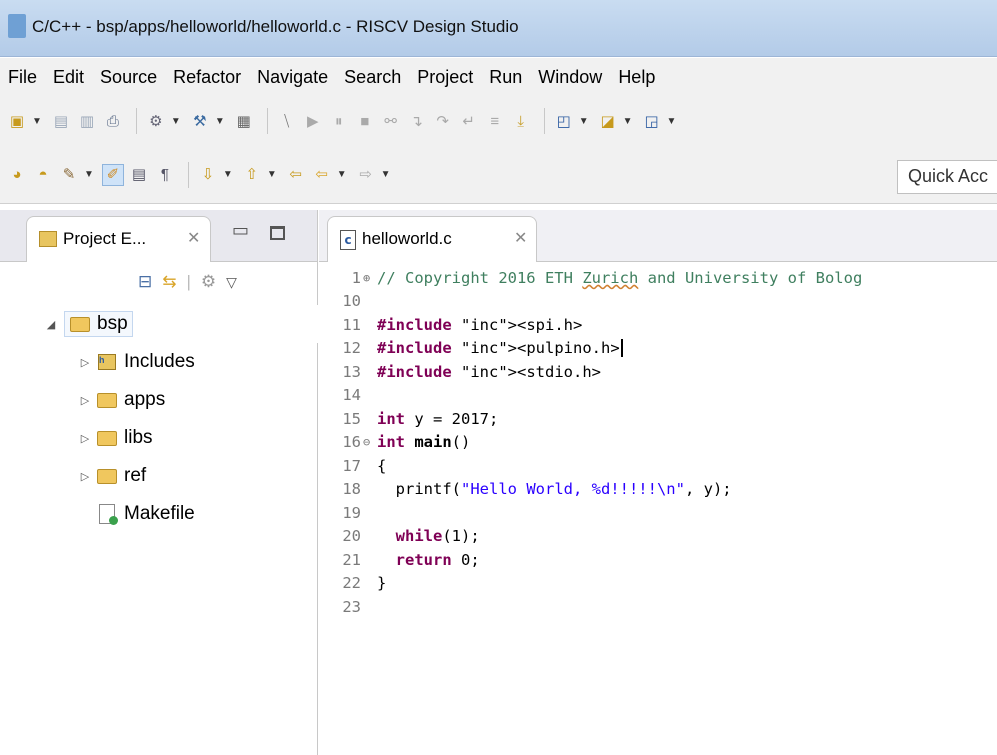  Describe the element at coordinates (228, 174) in the screenshot. I see `next-annotation-dropdown-icon: ▼` at that location.